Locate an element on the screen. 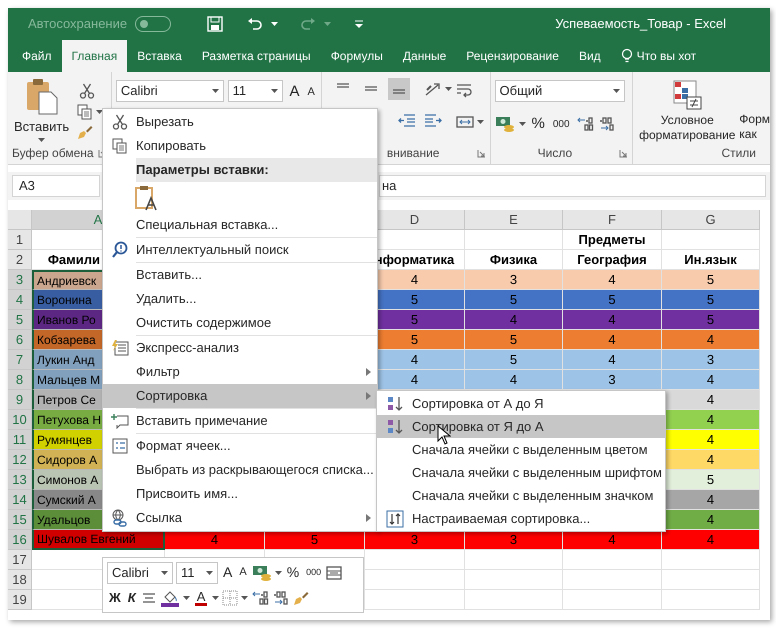 Image resolution: width=776 pixels, height=633 pixels. menu-item: Вырезать is located at coordinates (240, 122).